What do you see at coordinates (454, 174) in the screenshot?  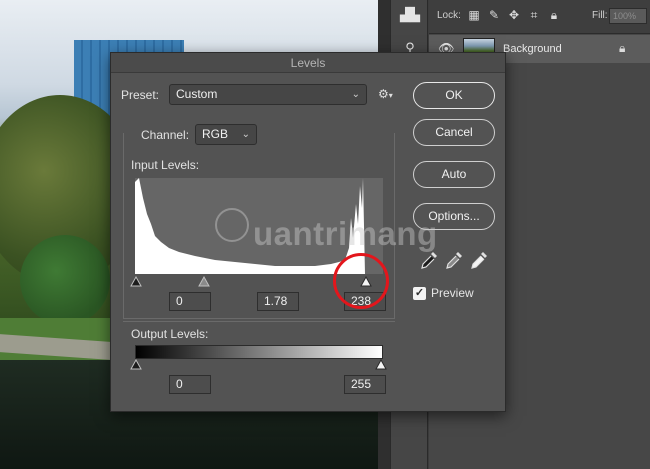 I see `auto-button: Auto` at bounding box center [454, 174].